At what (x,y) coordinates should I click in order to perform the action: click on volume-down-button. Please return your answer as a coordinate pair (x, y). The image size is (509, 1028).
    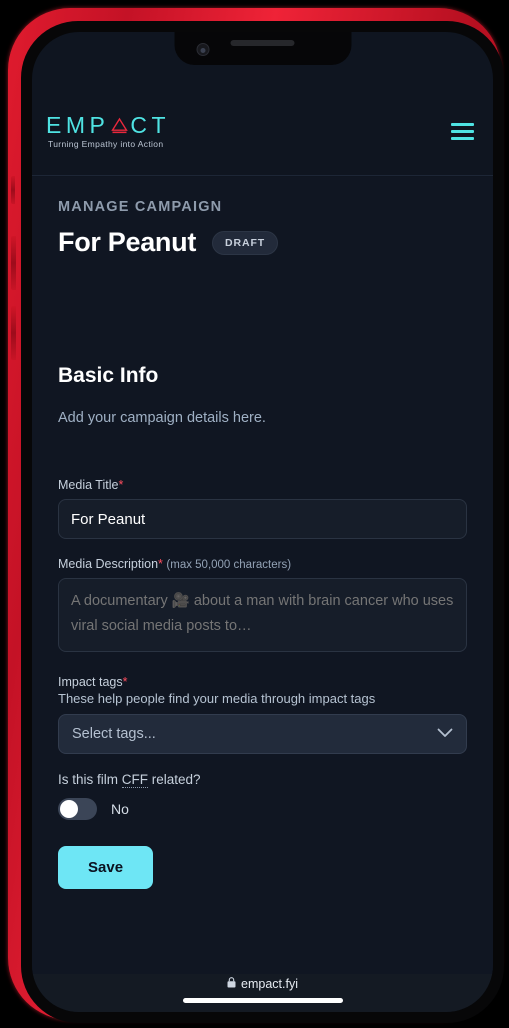
    Looking at the image, I should click on (13, 333).